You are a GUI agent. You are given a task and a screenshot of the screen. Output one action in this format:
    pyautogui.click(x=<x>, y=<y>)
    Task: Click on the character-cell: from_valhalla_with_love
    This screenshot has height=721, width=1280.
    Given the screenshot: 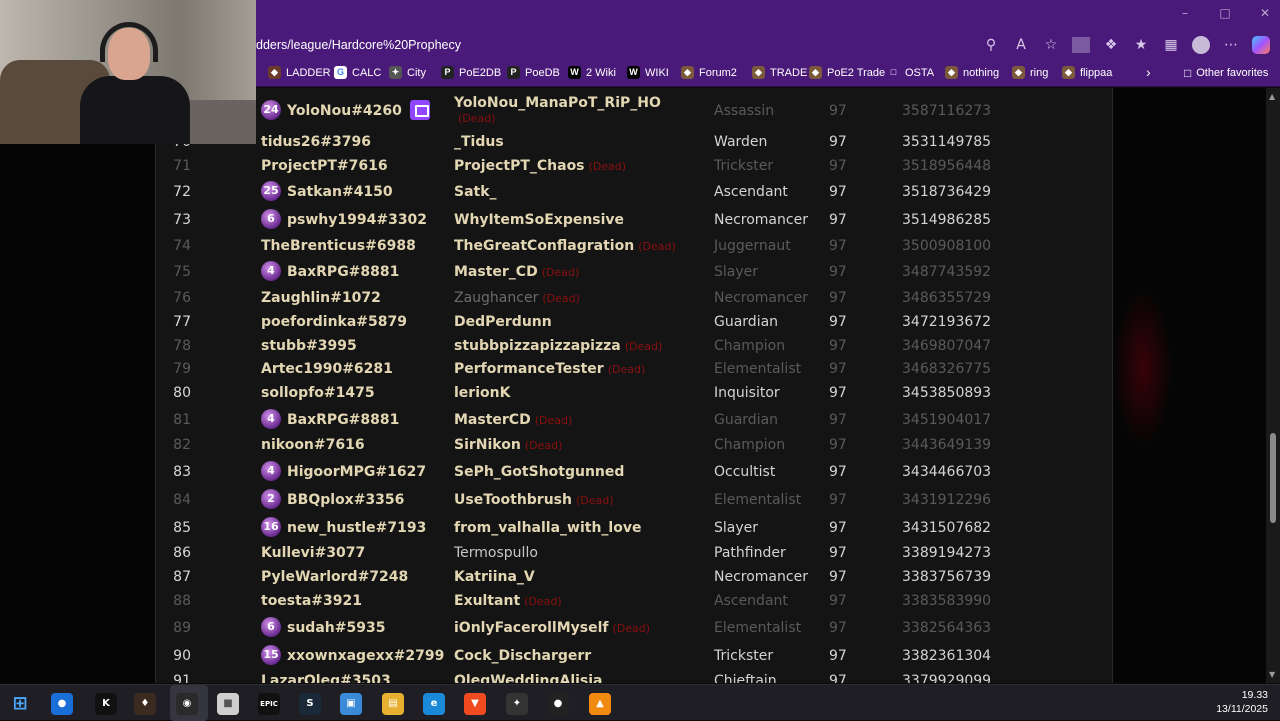 What is the action you would take?
    pyautogui.click(x=547, y=528)
    